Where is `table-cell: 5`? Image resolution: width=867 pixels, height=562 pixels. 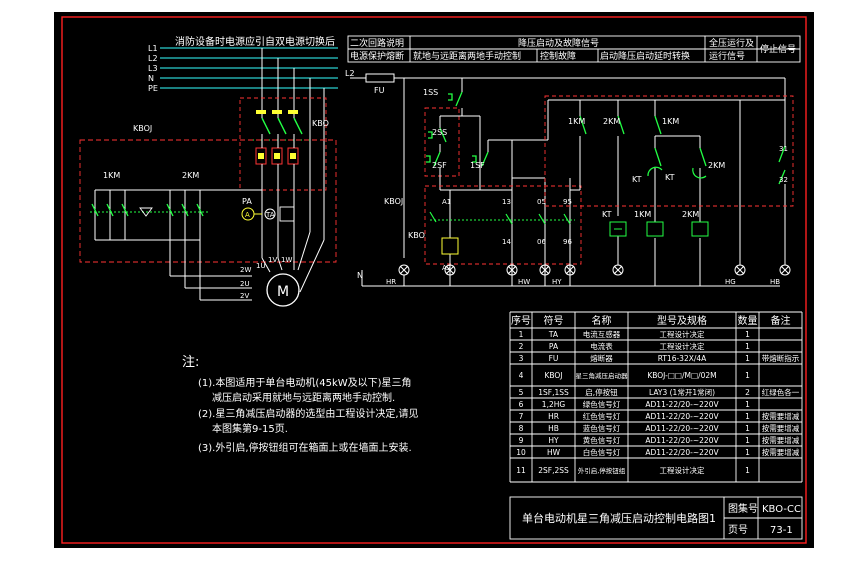
table-cell: 5 is located at coordinates (521, 392).